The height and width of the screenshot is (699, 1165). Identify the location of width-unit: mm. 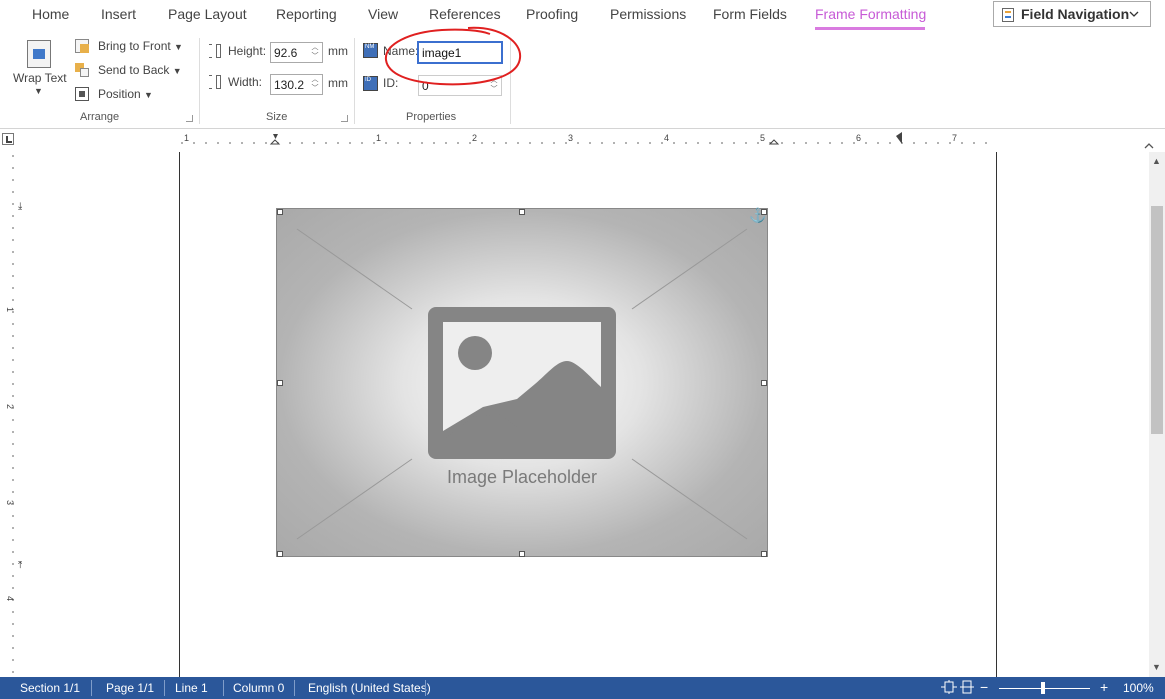
(338, 83).